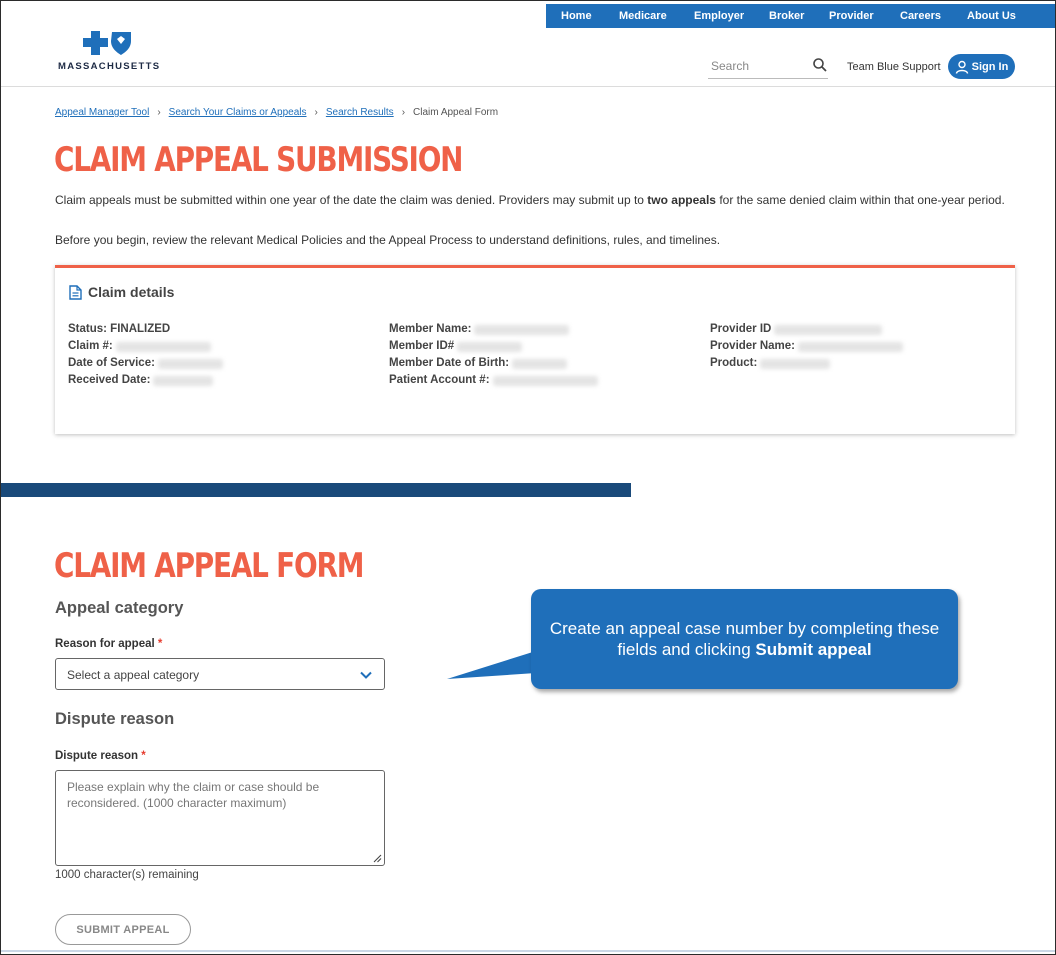 The width and height of the screenshot is (1056, 955). Describe the element at coordinates (439, 380) in the screenshot. I see `patient-account-label: Patient Account #:` at that location.